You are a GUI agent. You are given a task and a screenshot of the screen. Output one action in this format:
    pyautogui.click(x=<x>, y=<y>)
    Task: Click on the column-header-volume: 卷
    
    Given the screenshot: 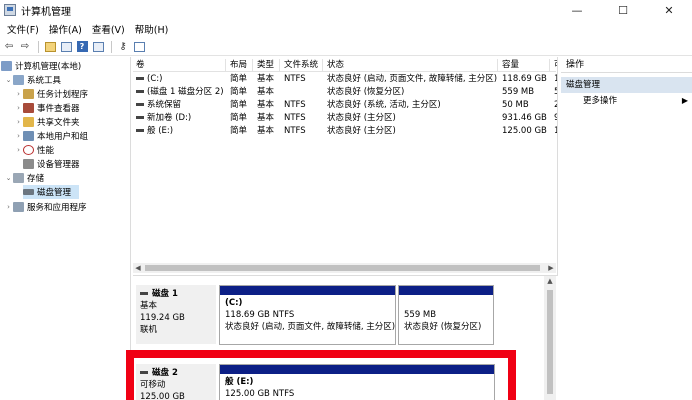 What is the action you would take?
    pyautogui.click(x=179, y=65)
    